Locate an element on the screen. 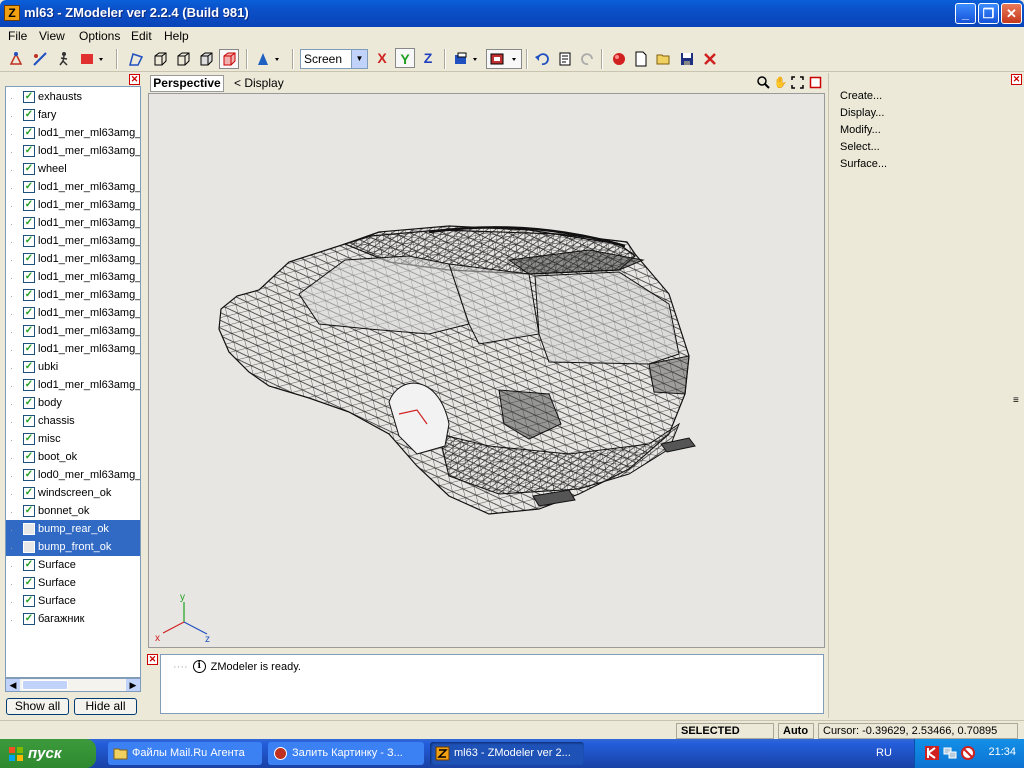  scroll-right-icon: ▶ is located at coordinates (133, 685).